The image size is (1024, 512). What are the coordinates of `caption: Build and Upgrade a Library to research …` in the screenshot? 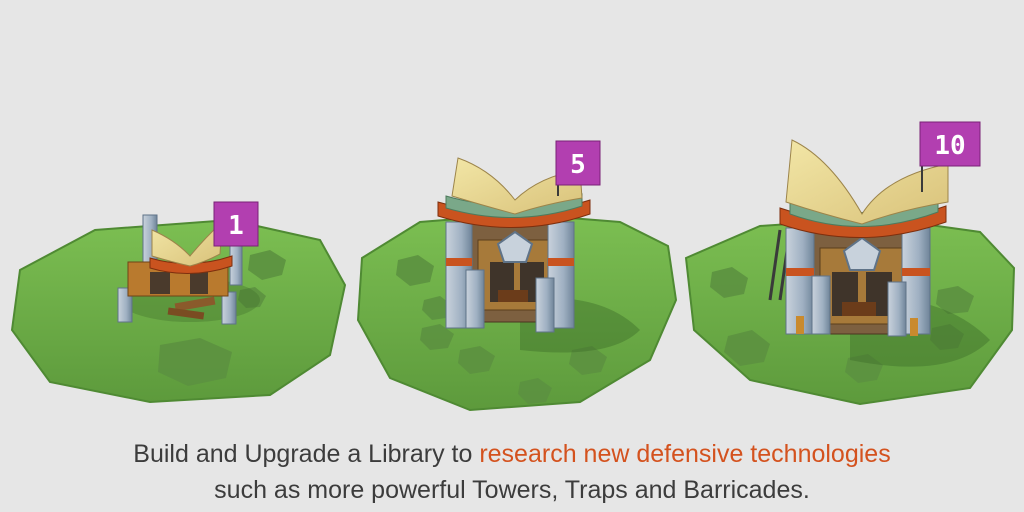 It's located at (512, 472).